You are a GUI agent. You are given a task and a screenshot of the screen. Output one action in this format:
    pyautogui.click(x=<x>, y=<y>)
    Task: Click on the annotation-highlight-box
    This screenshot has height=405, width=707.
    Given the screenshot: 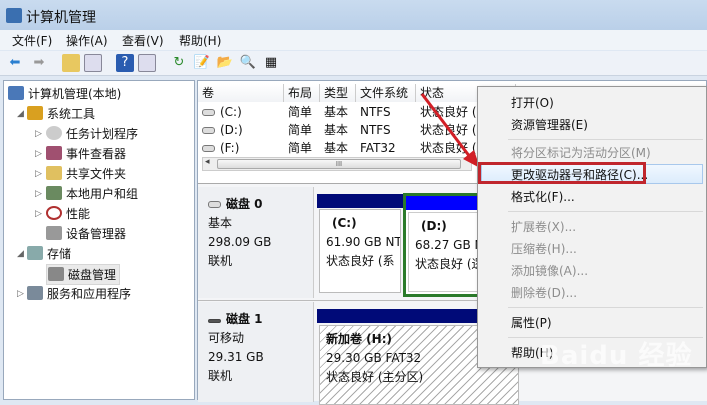 What is the action you would take?
    pyautogui.click(x=562, y=173)
    